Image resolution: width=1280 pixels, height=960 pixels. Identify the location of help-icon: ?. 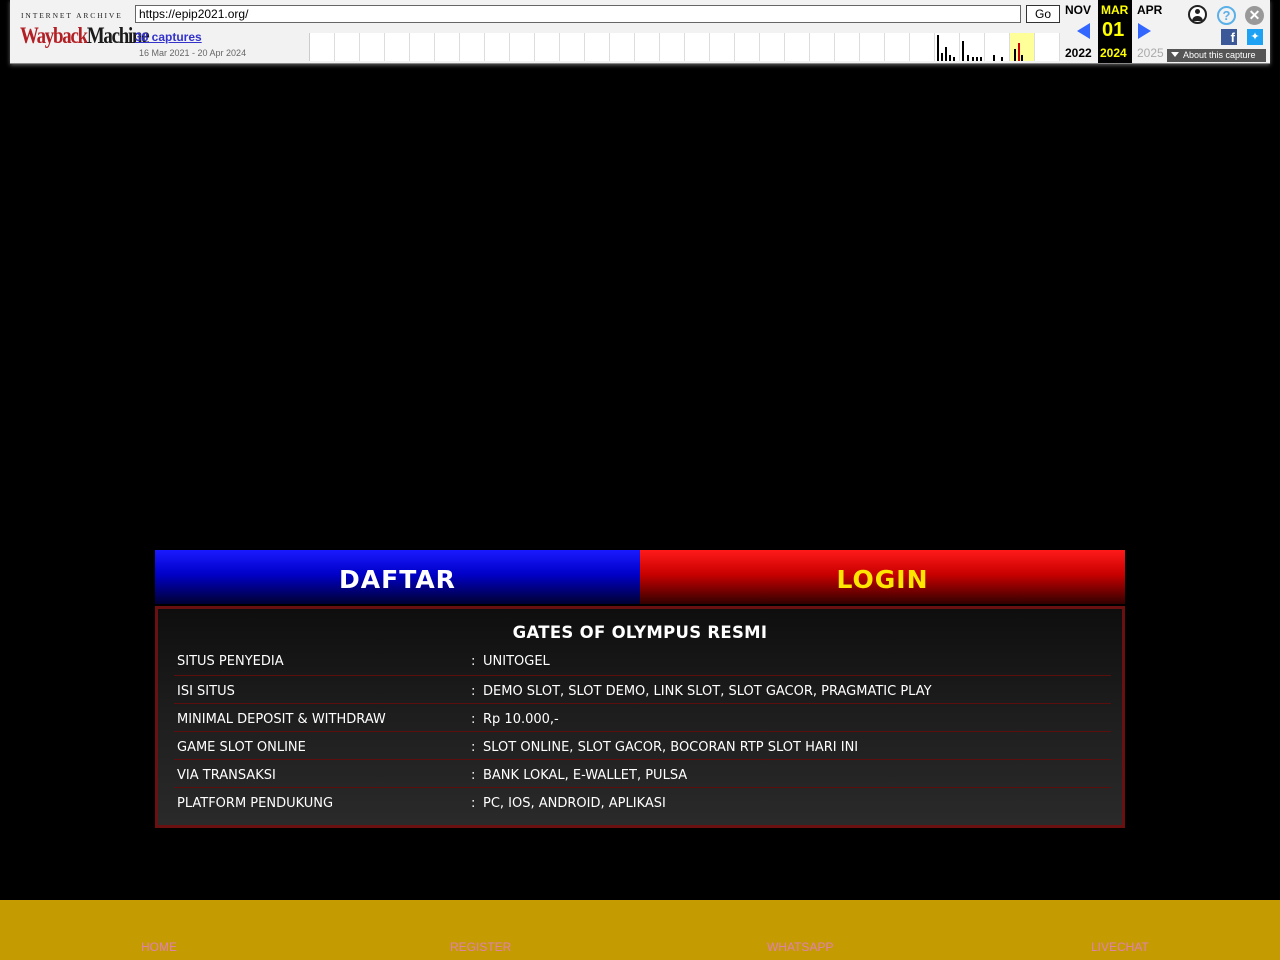
(1226, 15).